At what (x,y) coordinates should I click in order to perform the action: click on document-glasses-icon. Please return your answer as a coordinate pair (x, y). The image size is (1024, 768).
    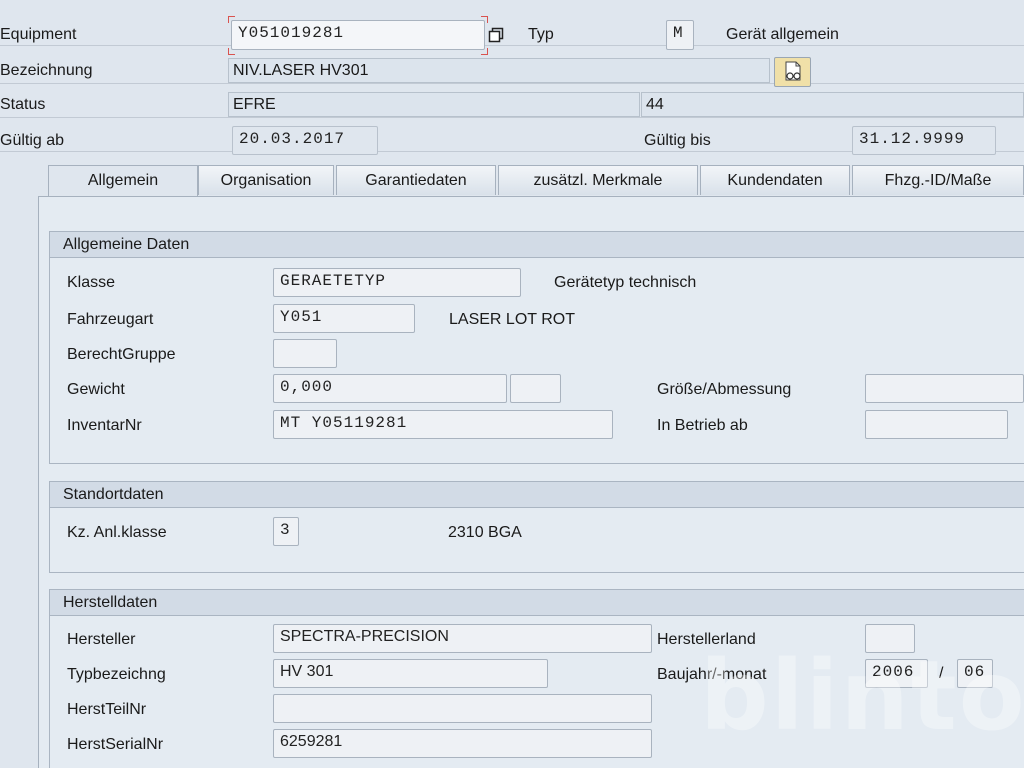
    Looking at the image, I should click on (792, 72).